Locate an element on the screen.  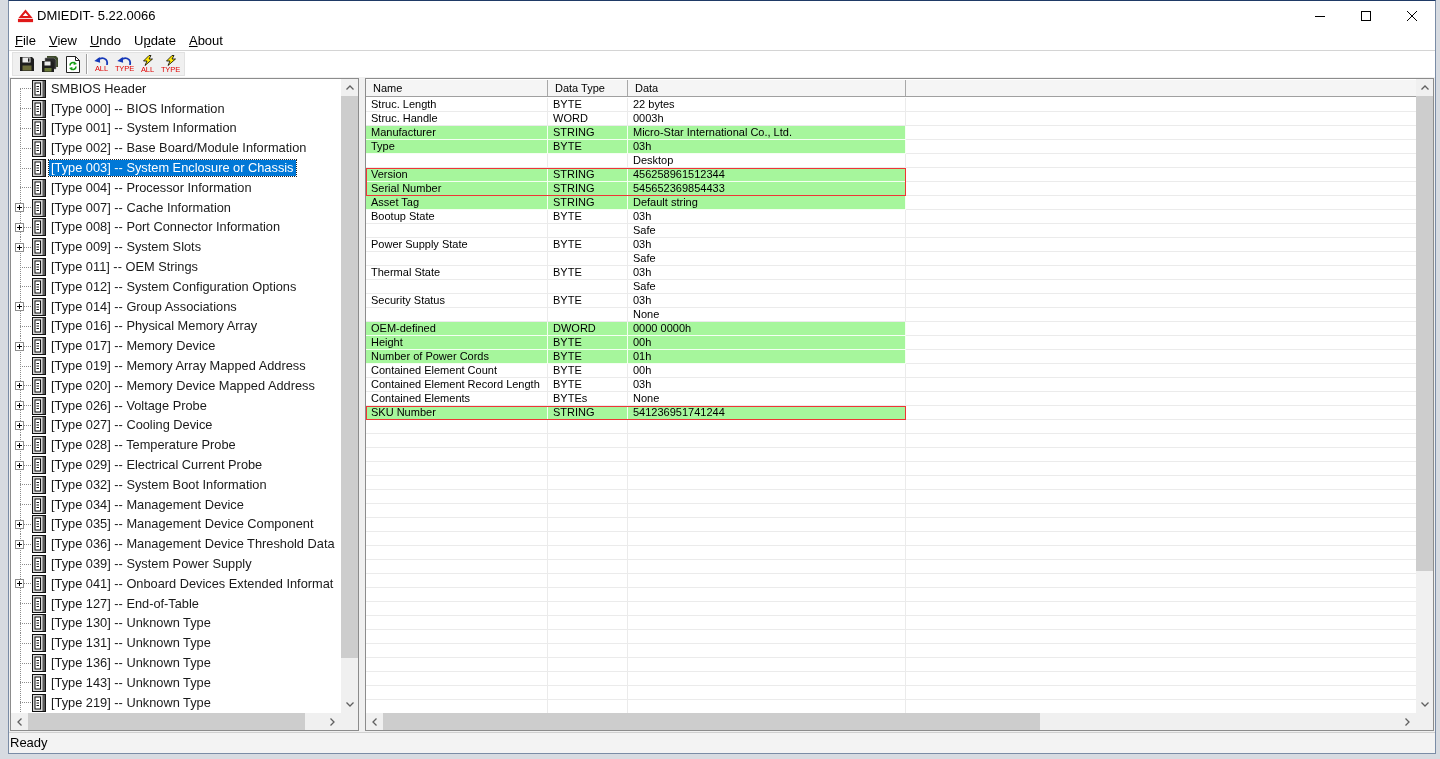
tree-item: [Type 130] -- Unknown Type is located at coordinates (131, 623).